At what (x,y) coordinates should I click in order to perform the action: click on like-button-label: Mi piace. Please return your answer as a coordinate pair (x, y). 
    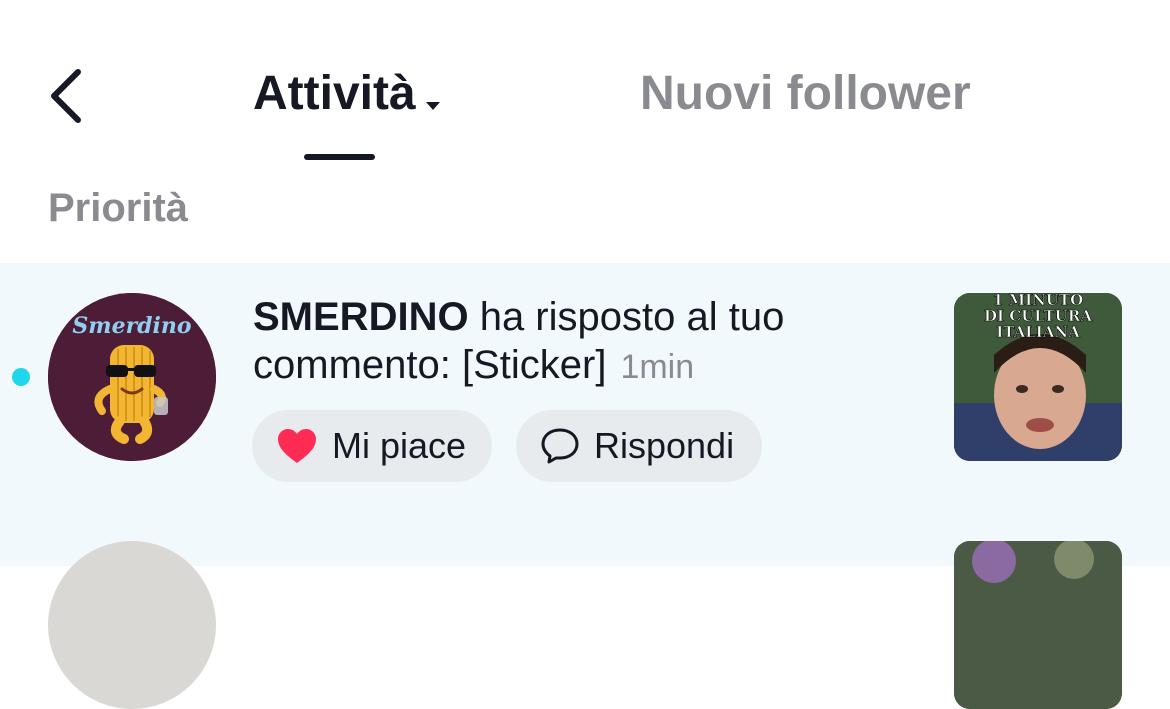
    Looking at the image, I should click on (399, 445).